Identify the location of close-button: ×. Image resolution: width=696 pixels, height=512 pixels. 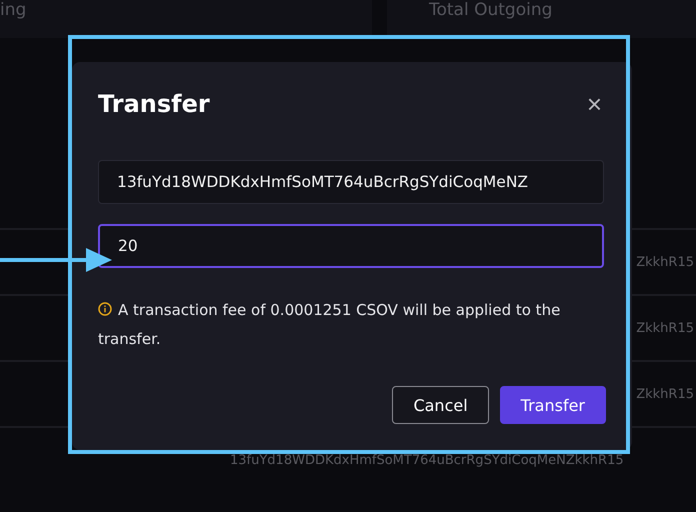
(594, 104).